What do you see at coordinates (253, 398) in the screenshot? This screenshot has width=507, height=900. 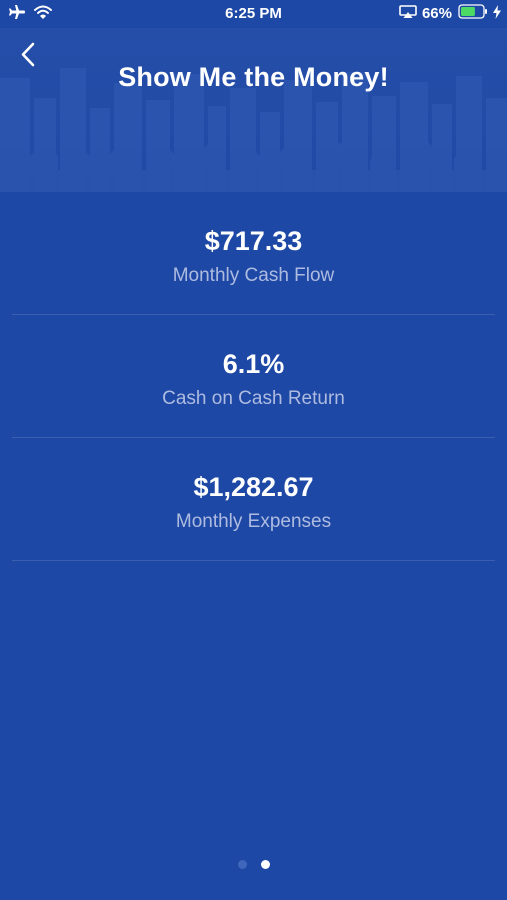 I see `stat-label: Cash on Cash Return` at bounding box center [253, 398].